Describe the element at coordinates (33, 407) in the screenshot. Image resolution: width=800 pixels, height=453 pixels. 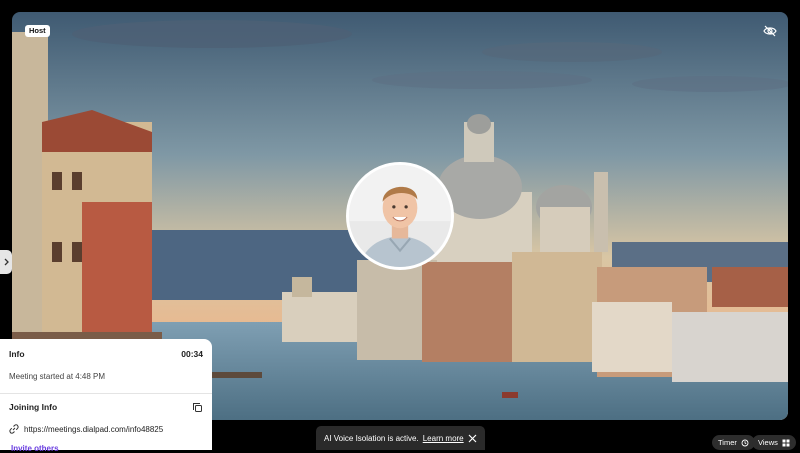
I see `joining-info-title: Joining Info` at that location.